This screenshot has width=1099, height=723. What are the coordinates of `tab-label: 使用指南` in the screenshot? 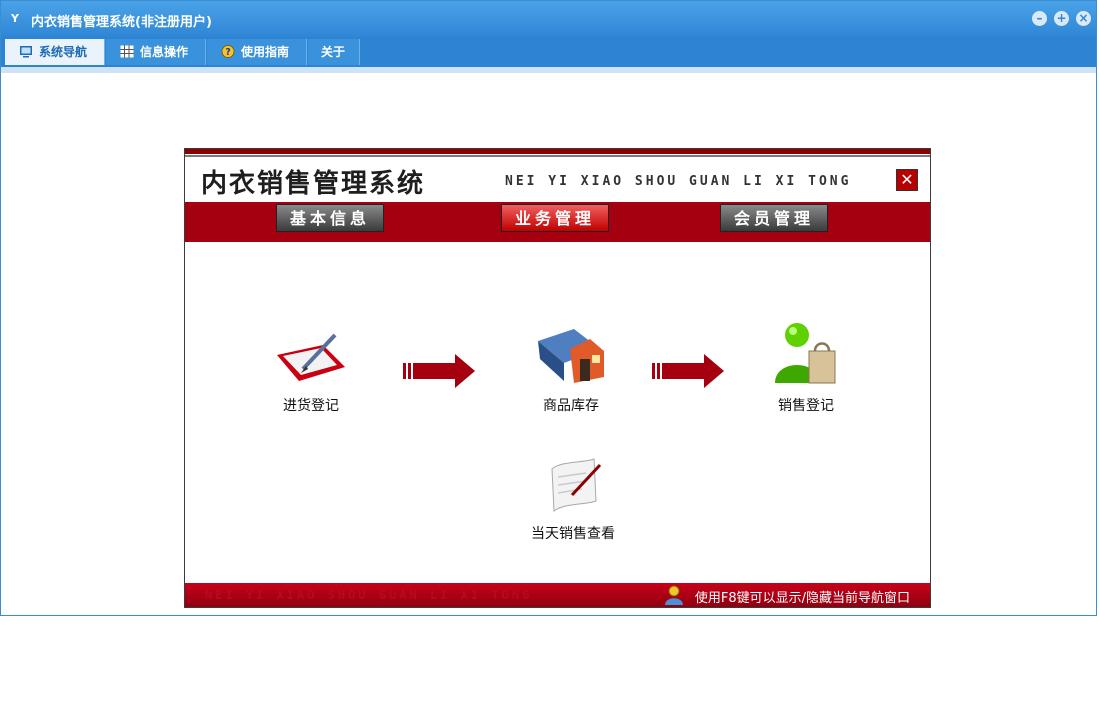 It's located at (265, 52).